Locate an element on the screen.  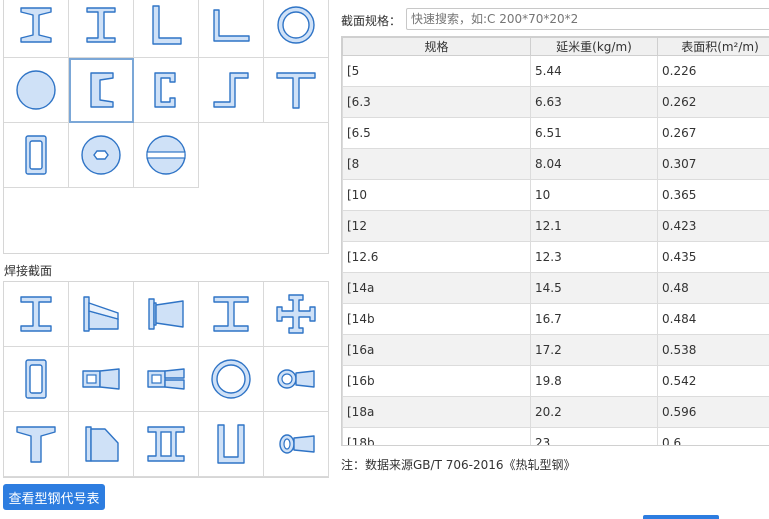
z-section-icon is located at coordinates (231, 90).